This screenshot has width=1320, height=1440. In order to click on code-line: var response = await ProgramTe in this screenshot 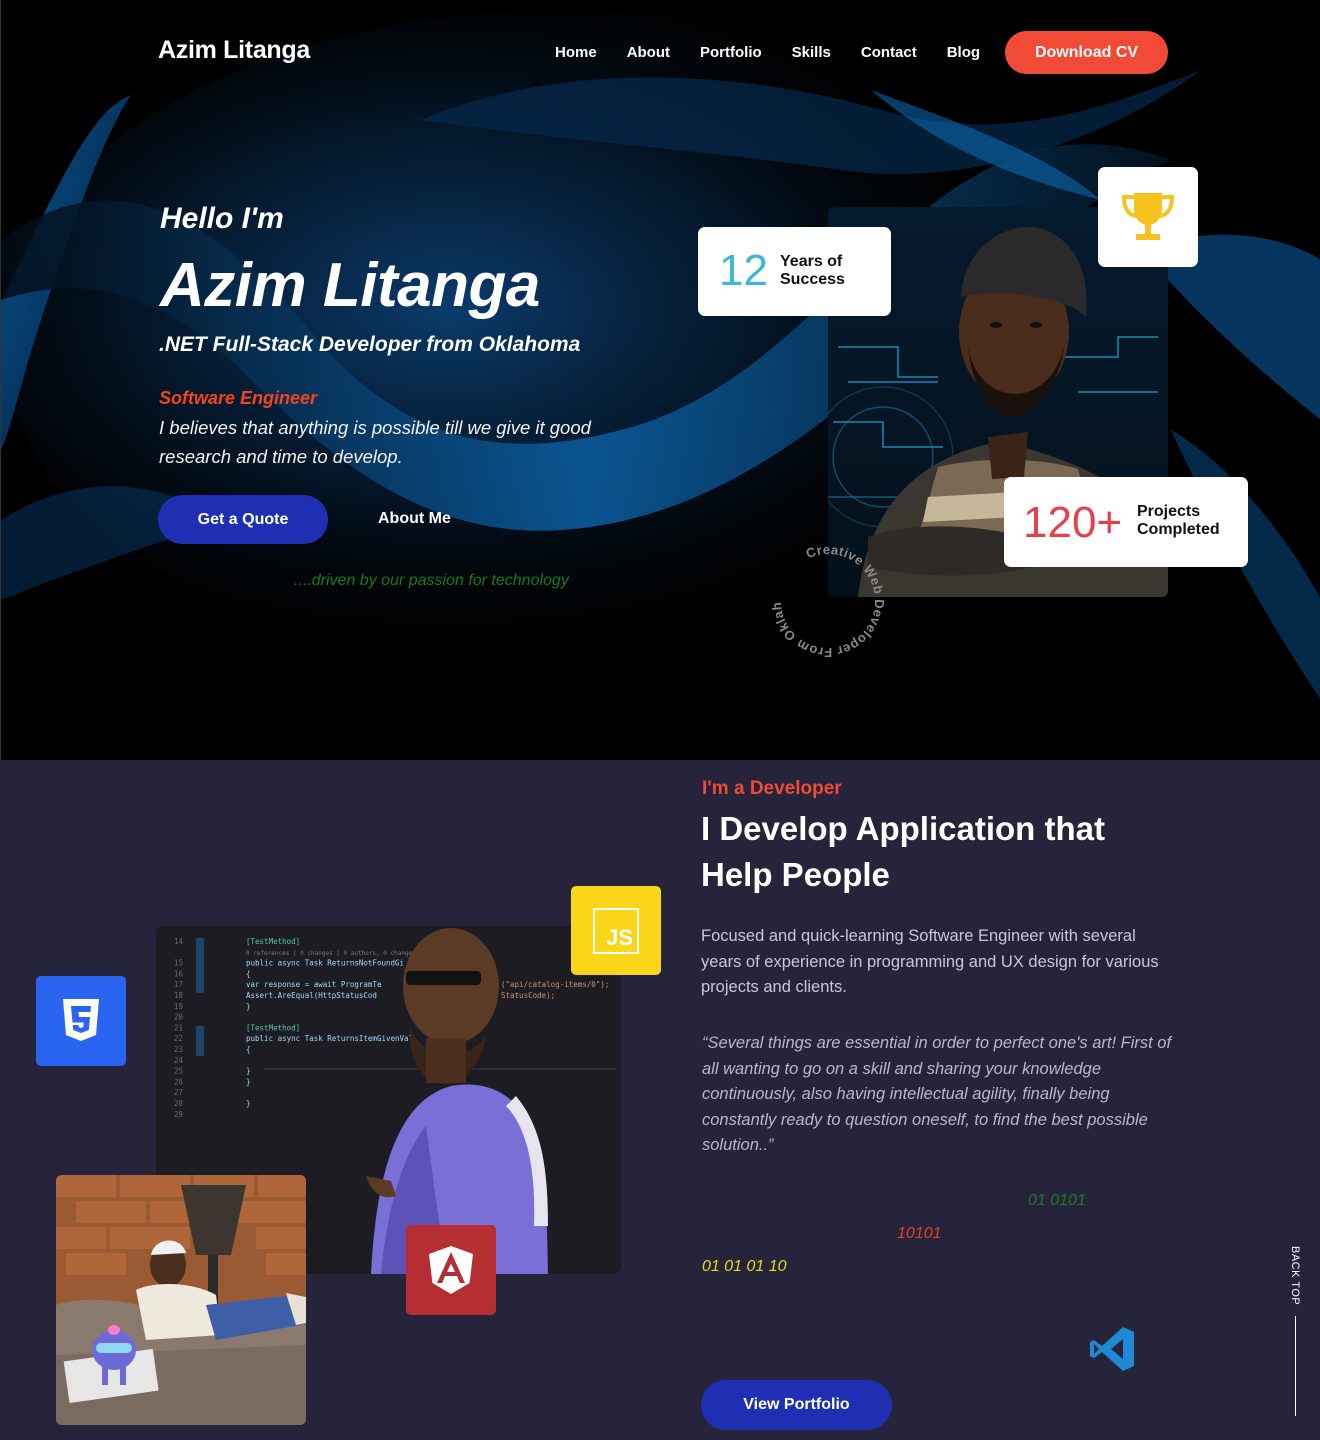, I will do `click(314, 984)`.